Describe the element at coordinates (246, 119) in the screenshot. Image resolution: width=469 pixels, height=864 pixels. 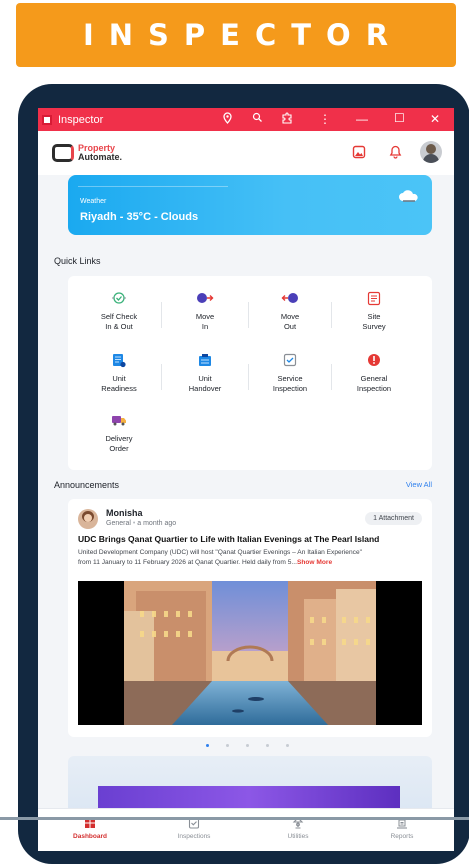
I see `window-titlebar: Inspector ⋮ — ☐ ✕` at that location.